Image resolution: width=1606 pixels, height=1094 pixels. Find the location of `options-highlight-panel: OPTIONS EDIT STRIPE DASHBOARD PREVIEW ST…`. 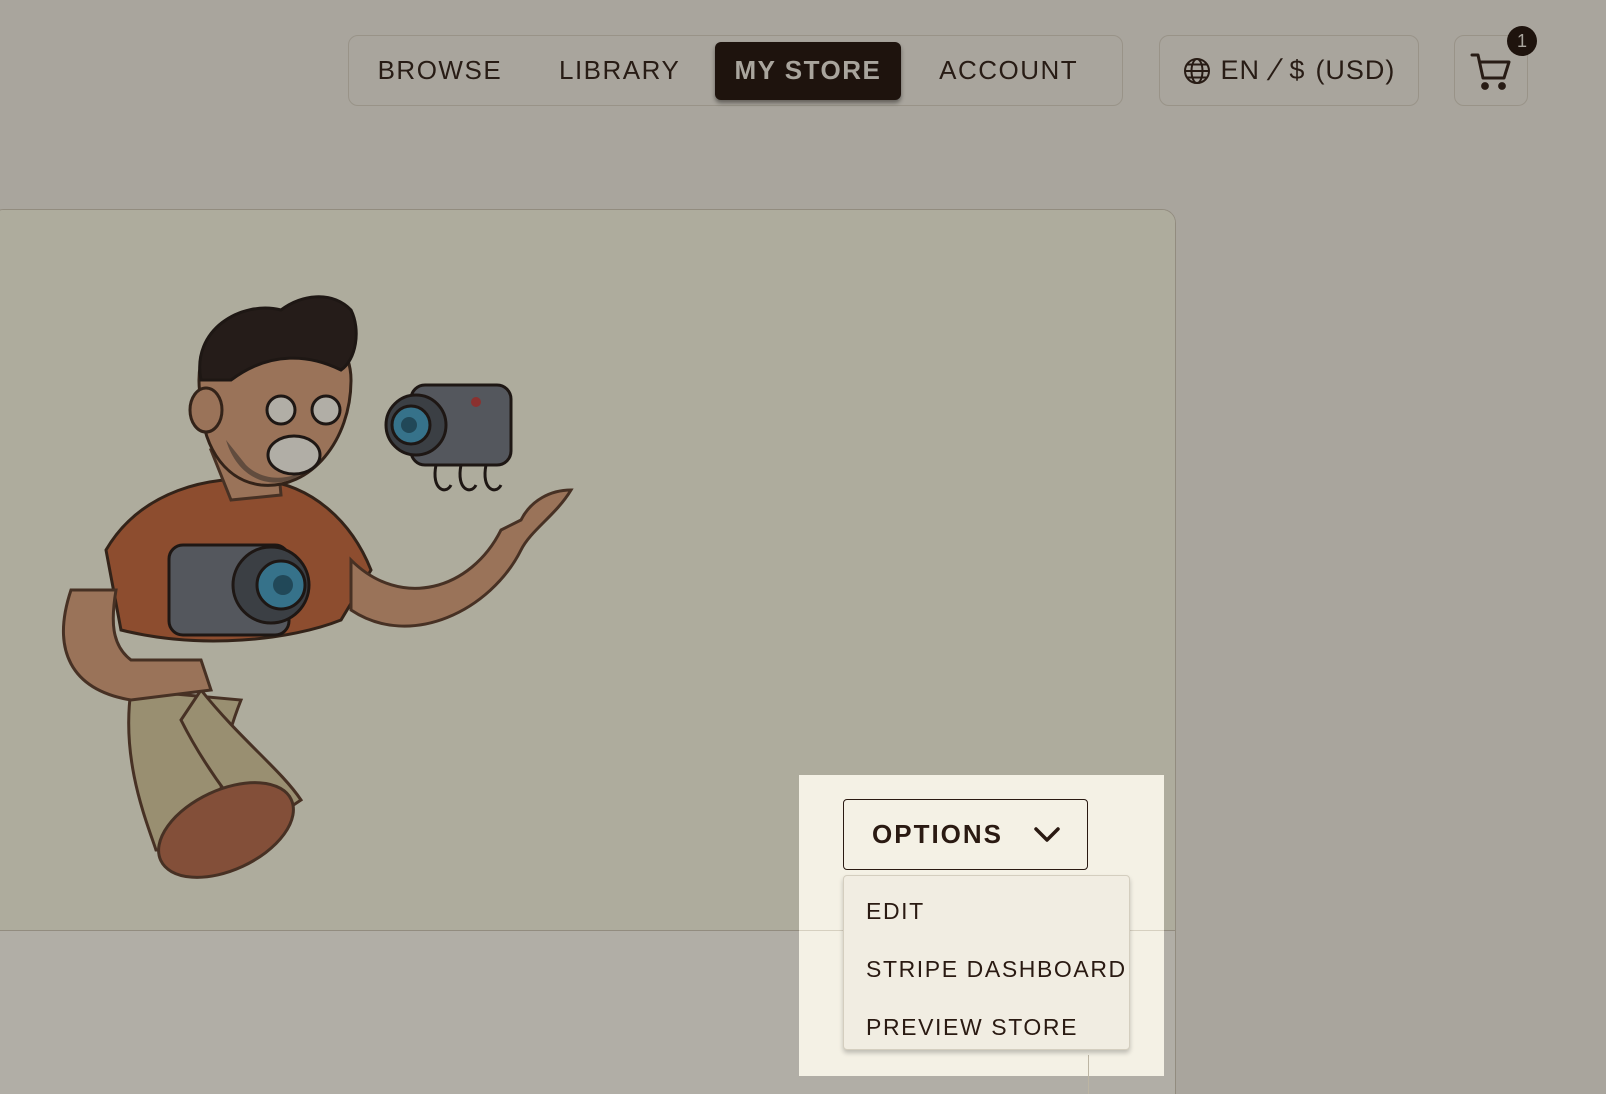

options-highlight-panel: OPTIONS EDIT STRIPE DASHBOARD PREVIEW ST… is located at coordinates (981, 934).